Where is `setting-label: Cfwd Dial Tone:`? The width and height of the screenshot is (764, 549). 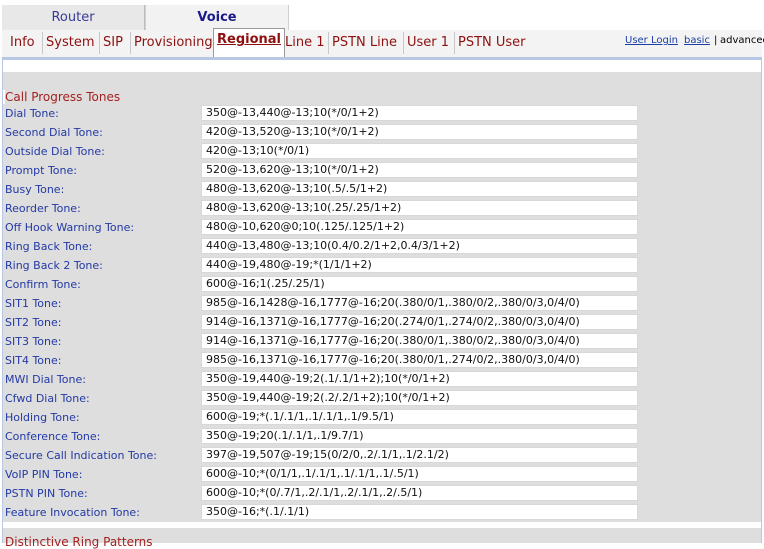
setting-label: Cfwd Dial Tone: is located at coordinates (47, 398).